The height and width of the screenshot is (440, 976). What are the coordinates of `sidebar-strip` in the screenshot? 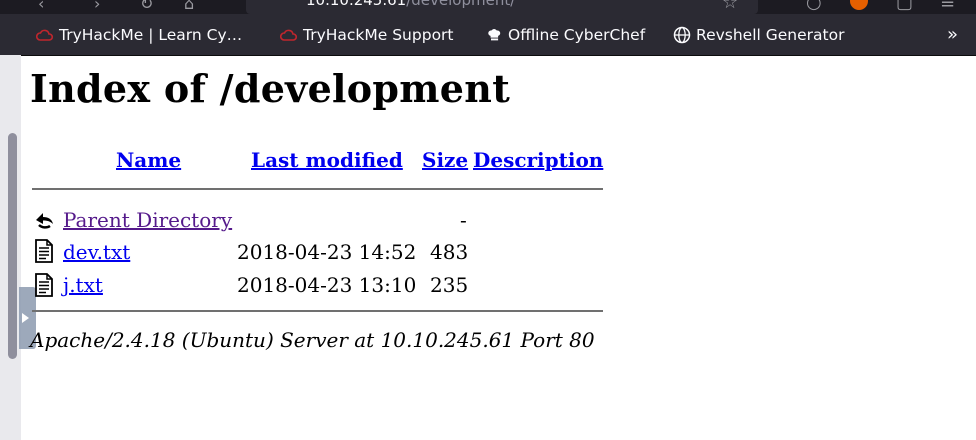 It's located at (18, 247).